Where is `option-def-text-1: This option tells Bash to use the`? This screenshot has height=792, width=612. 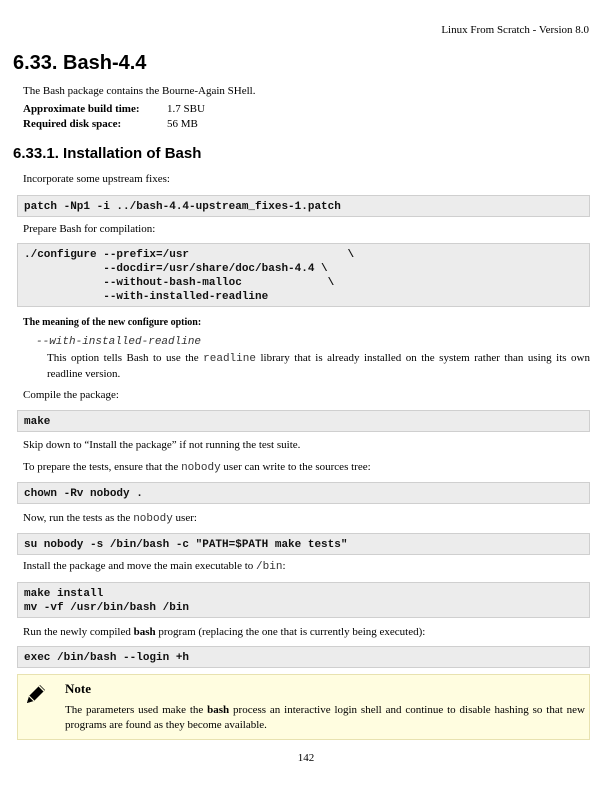
option-def-text-1: This option tells Bash to use the is located at coordinates (125, 358).